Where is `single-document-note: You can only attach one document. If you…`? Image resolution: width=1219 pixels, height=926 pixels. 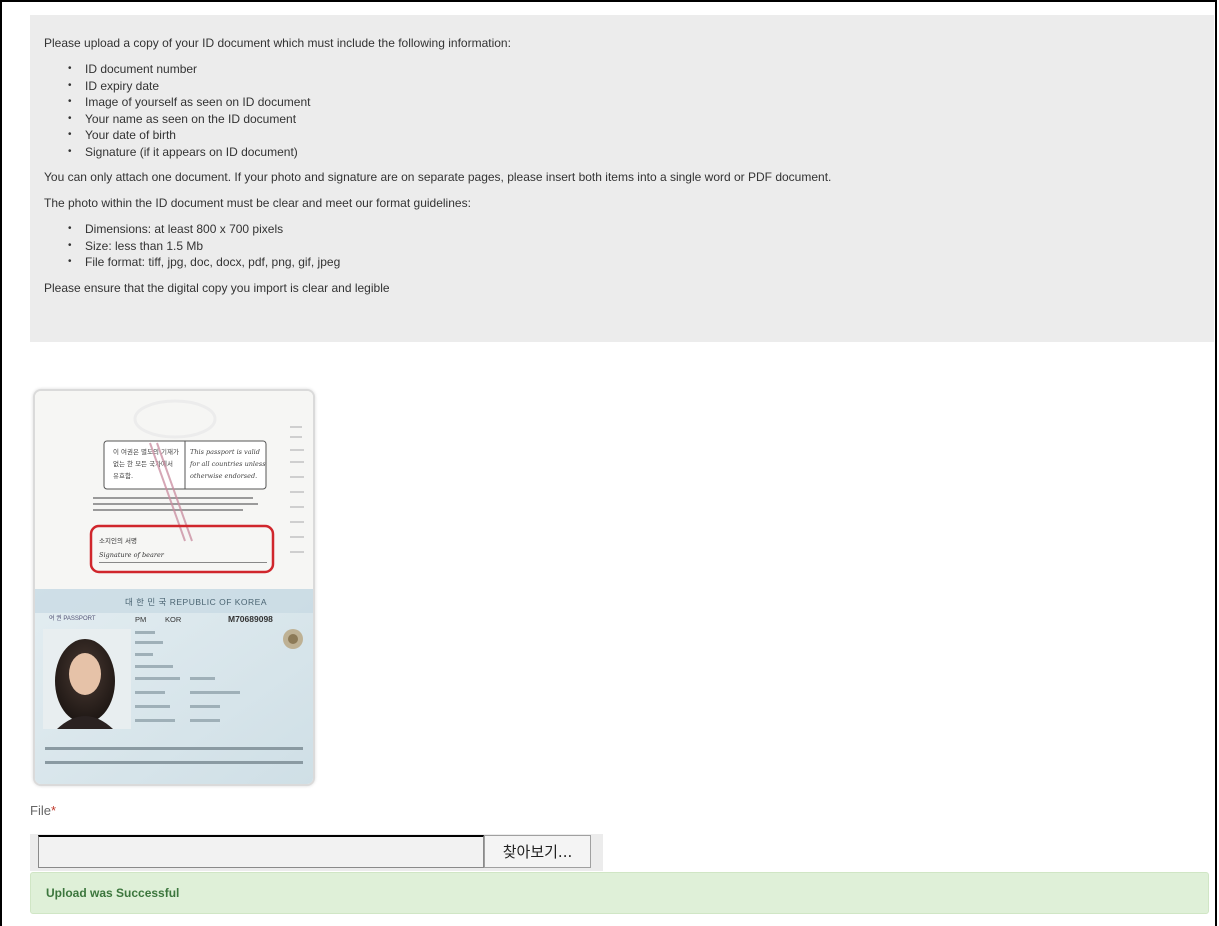 single-document-note: You can only attach one document. If you… is located at coordinates (438, 177).